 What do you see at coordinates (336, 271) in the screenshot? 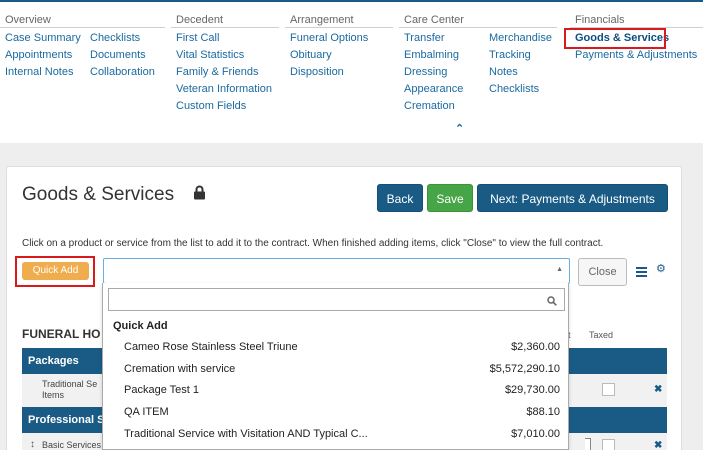
I see `product-select: ▲` at bounding box center [336, 271].